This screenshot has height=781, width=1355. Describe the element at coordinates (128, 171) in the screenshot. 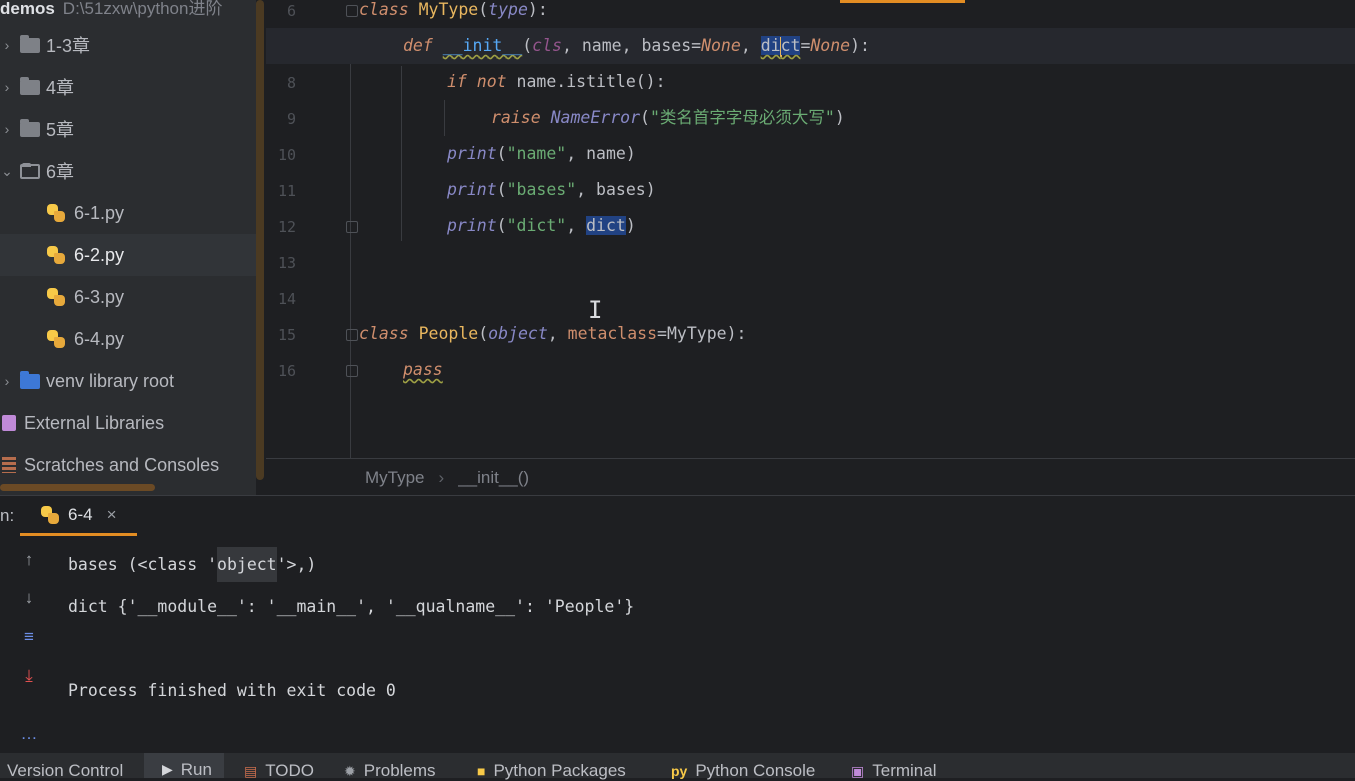

I see `tree-item-folder-6: ⌄ 6章` at that location.